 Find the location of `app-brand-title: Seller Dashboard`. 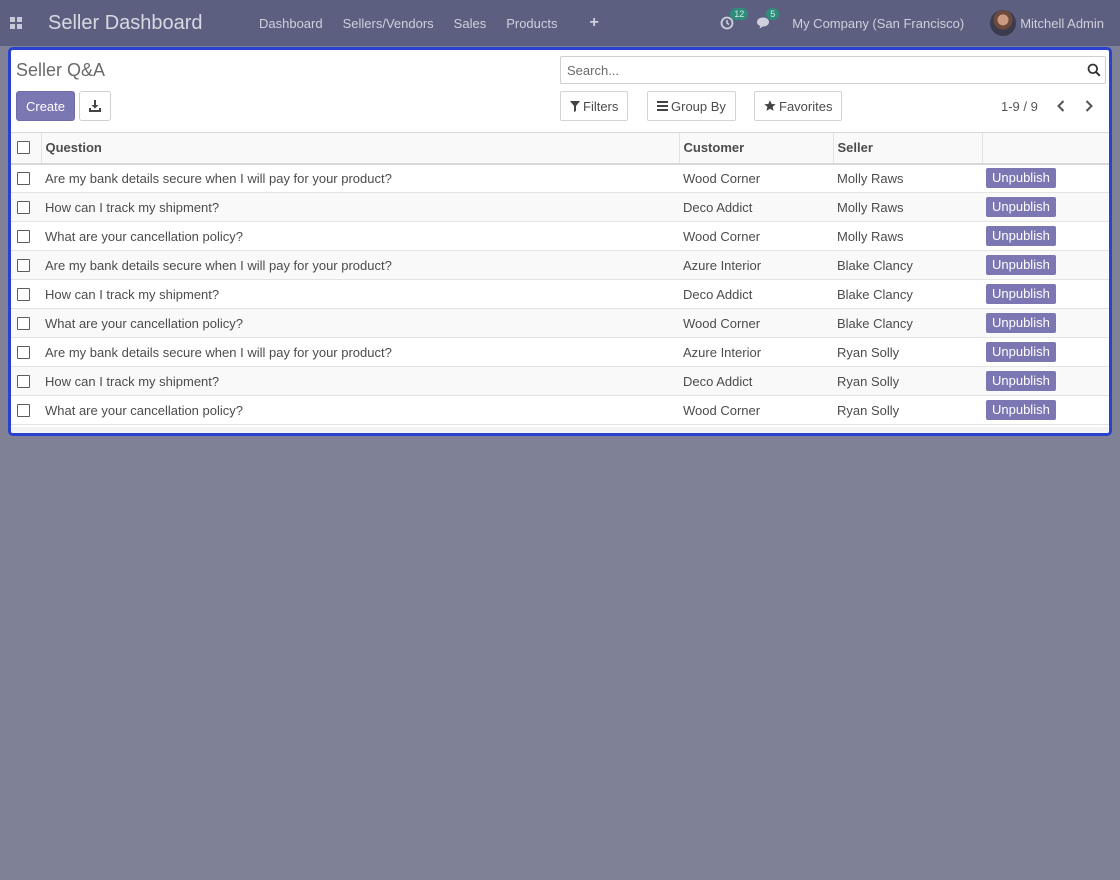

app-brand-title: Seller Dashboard is located at coordinates (153, 23).